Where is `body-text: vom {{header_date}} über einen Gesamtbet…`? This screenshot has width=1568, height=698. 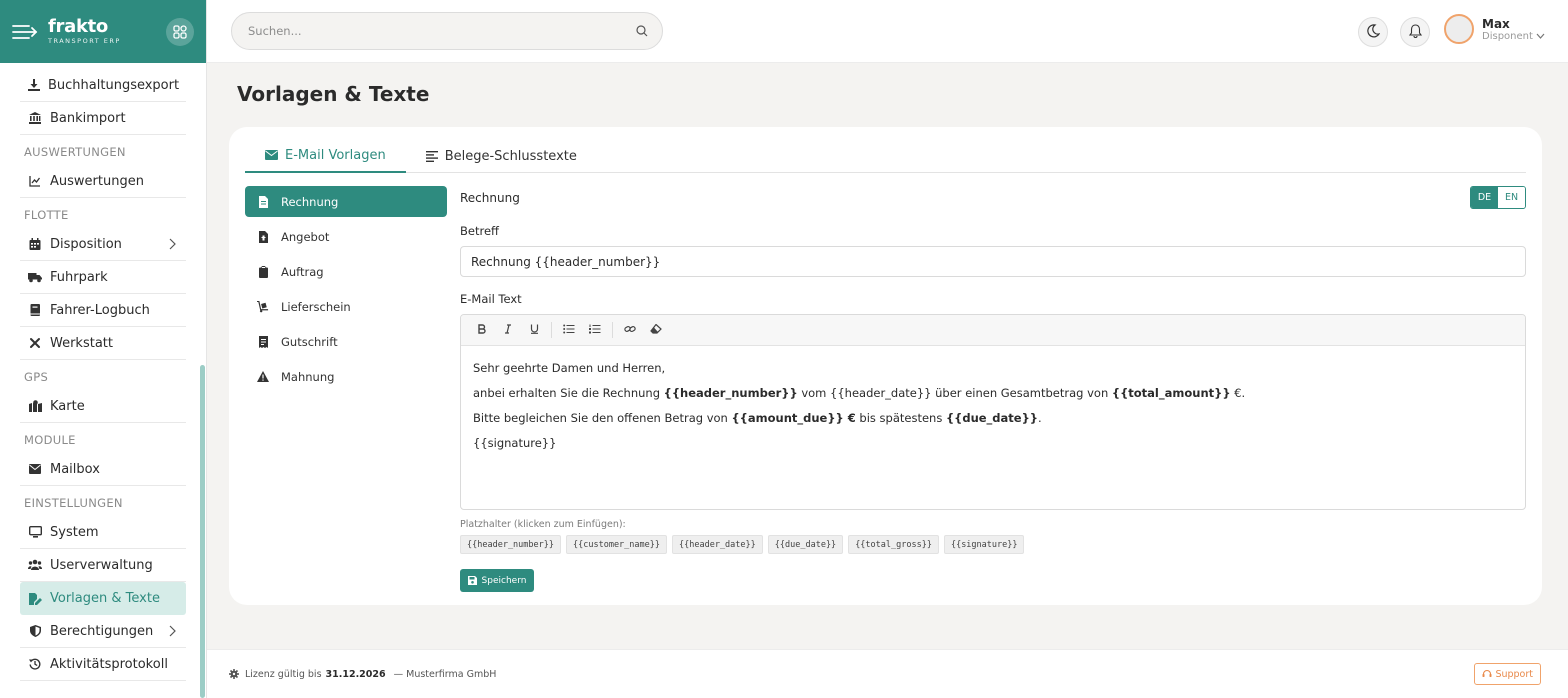
body-text: vom {{header_date}} über einen Gesamtbet… is located at coordinates (954, 393).